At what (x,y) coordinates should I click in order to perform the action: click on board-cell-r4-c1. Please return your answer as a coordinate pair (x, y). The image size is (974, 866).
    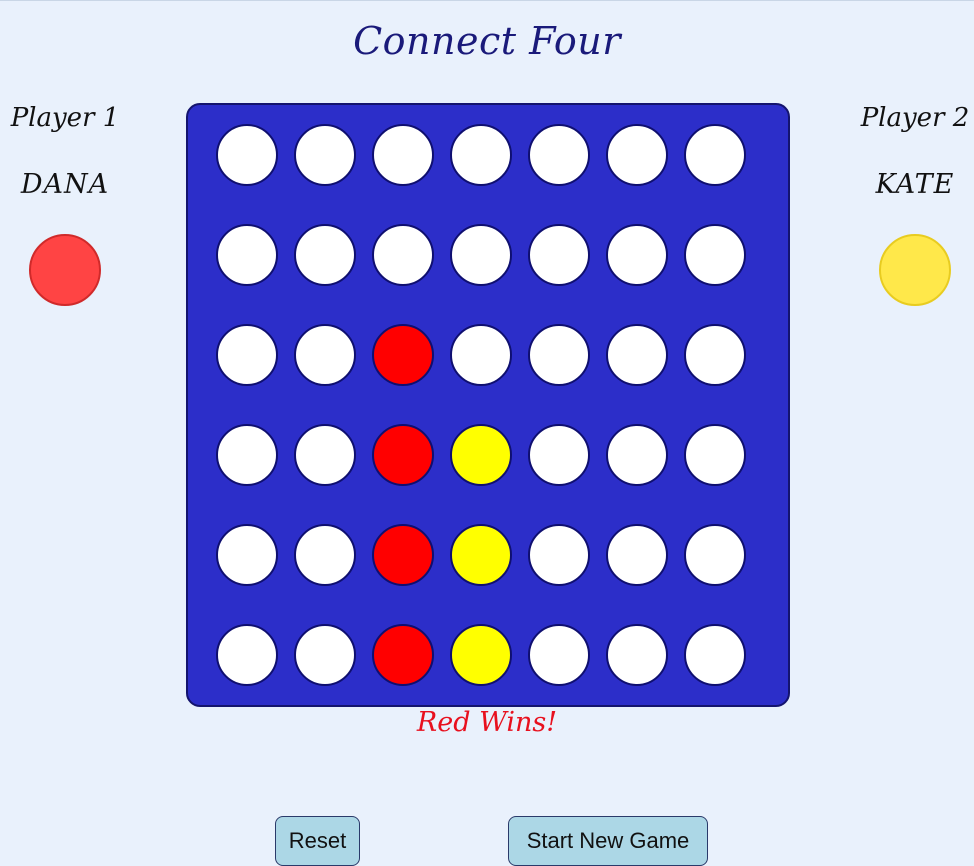
    Looking at the image, I should click on (247, 455).